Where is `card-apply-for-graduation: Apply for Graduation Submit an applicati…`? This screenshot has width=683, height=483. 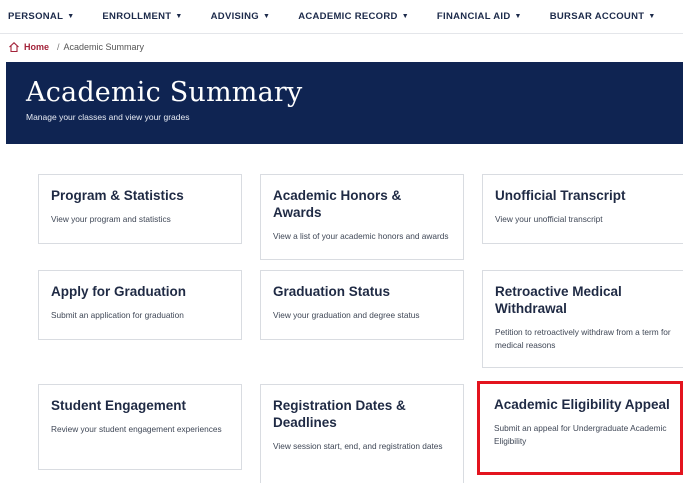 card-apply-for-graduation: Apply for Graduation Submit an applicati… is located at coordinates (140, 305).